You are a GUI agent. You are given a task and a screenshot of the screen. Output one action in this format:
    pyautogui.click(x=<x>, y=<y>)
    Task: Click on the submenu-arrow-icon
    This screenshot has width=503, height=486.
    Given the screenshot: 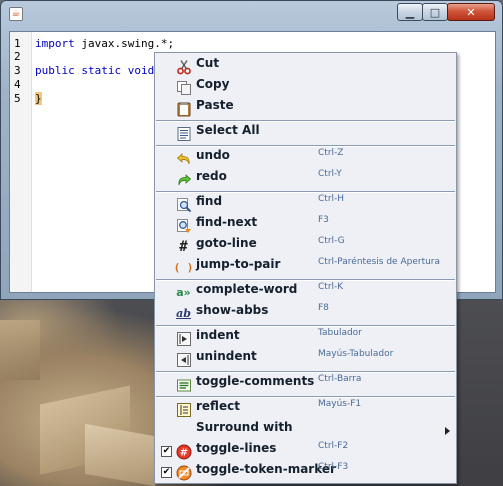 What is the action you would take?
    pyautogui.click(x=447, y=431)
    